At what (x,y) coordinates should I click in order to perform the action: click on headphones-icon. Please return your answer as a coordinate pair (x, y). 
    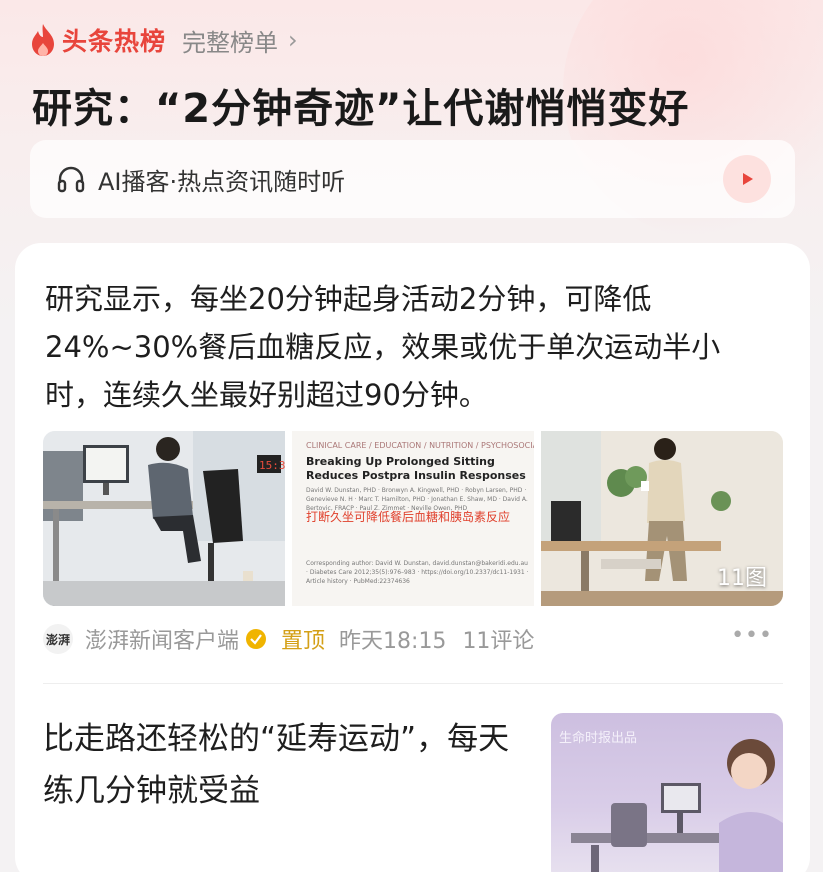
    Looking at the image, I should click on (71, 179).